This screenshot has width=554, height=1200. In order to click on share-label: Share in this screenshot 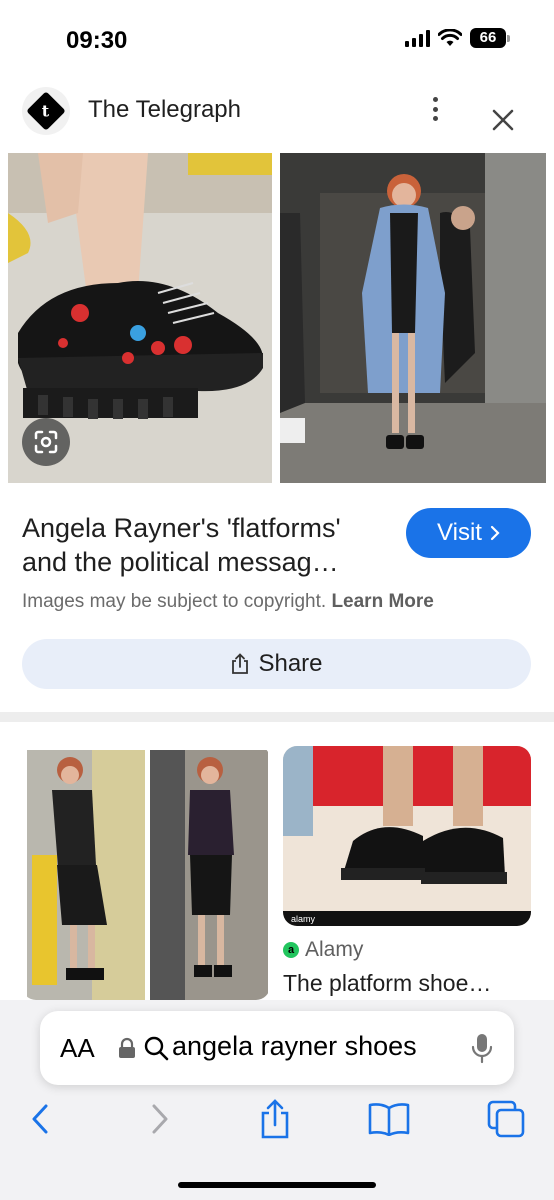, I will do `click(290, 663)`.